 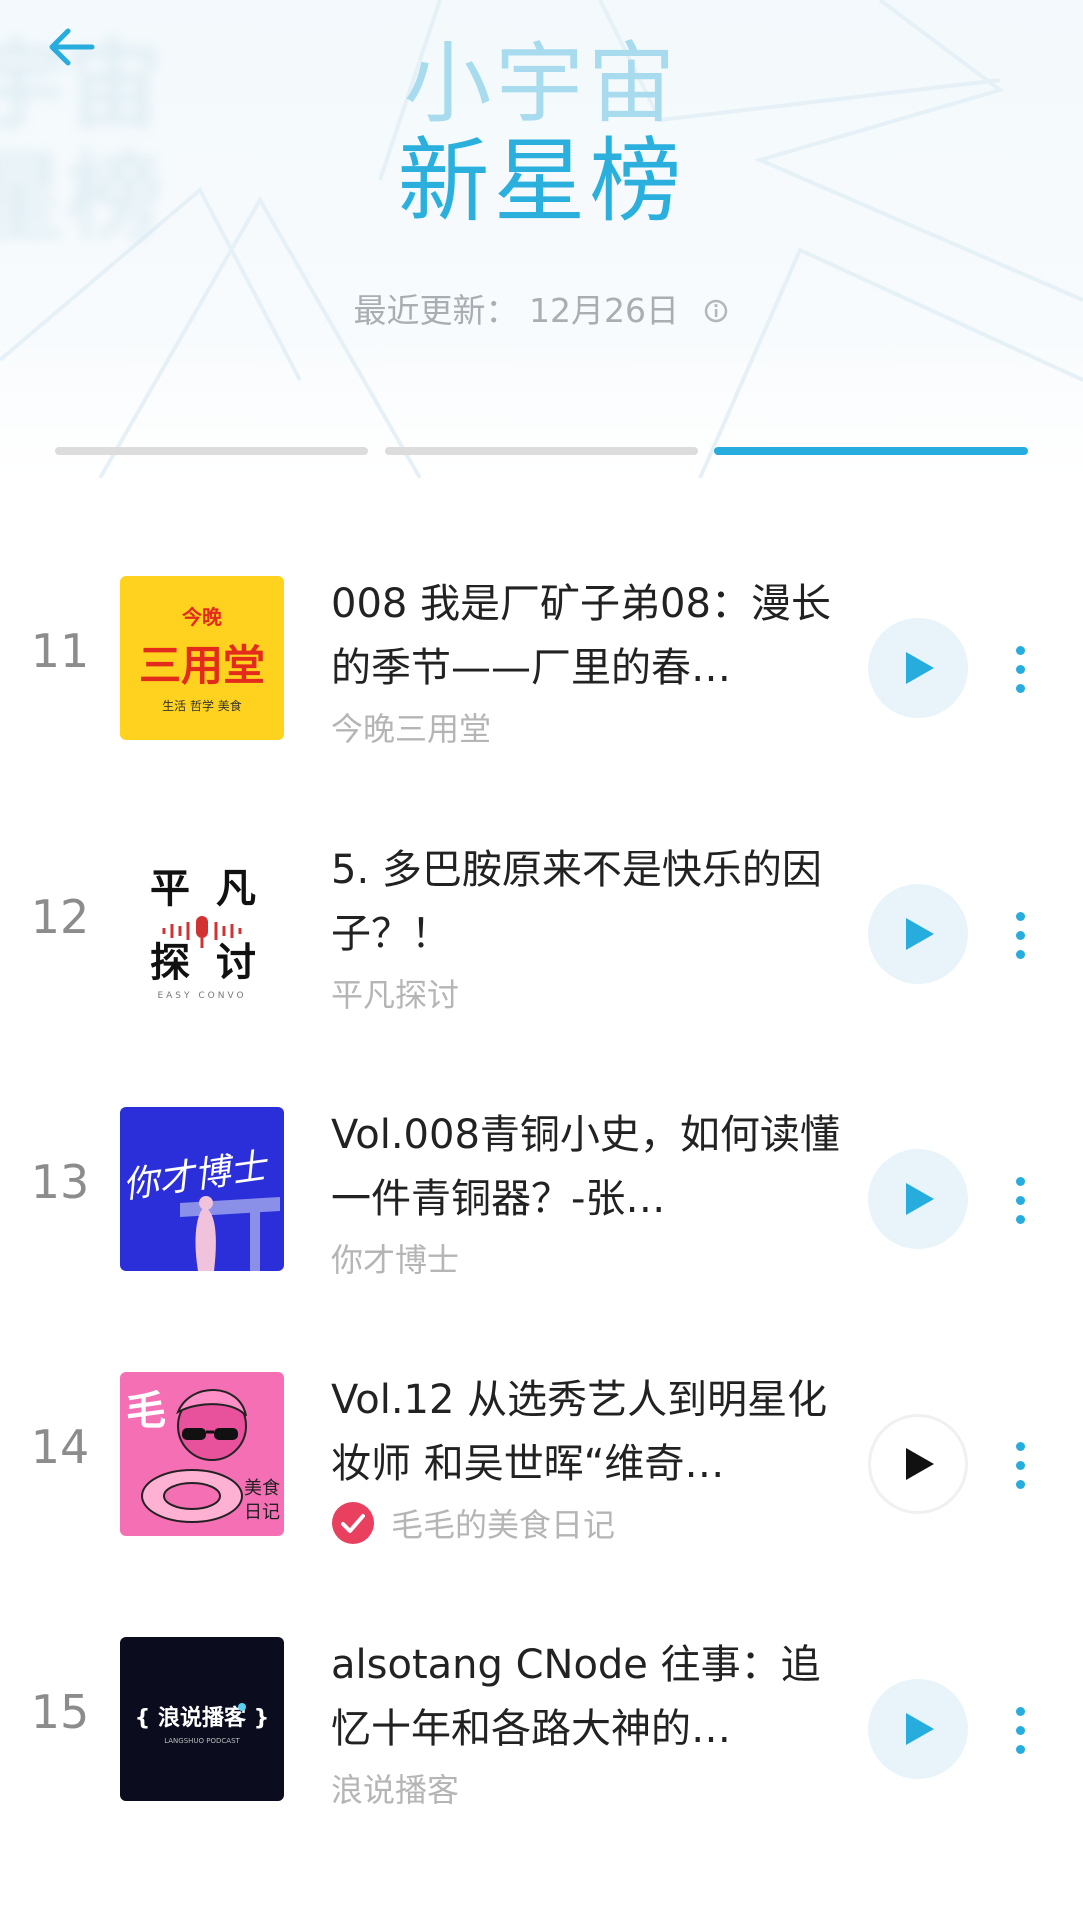 What do you see at coordinates (586, 902) in the screenshot?
I see `episode-title: 5. 多巴胺原来不是快乐的因子？！` at bounding box center [586, 902].